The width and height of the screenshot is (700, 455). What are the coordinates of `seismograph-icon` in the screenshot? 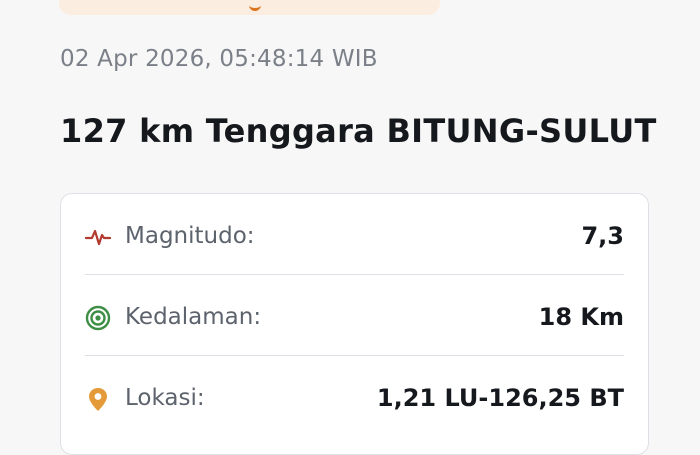 It's located at (98, 237).